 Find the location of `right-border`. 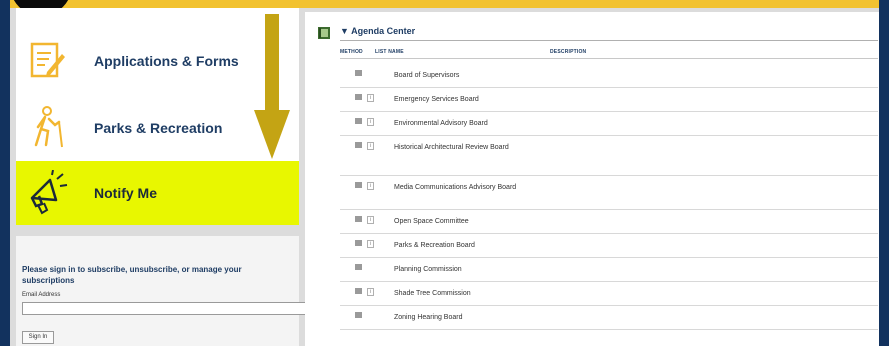

right-border is located at coordinates (884, 173).